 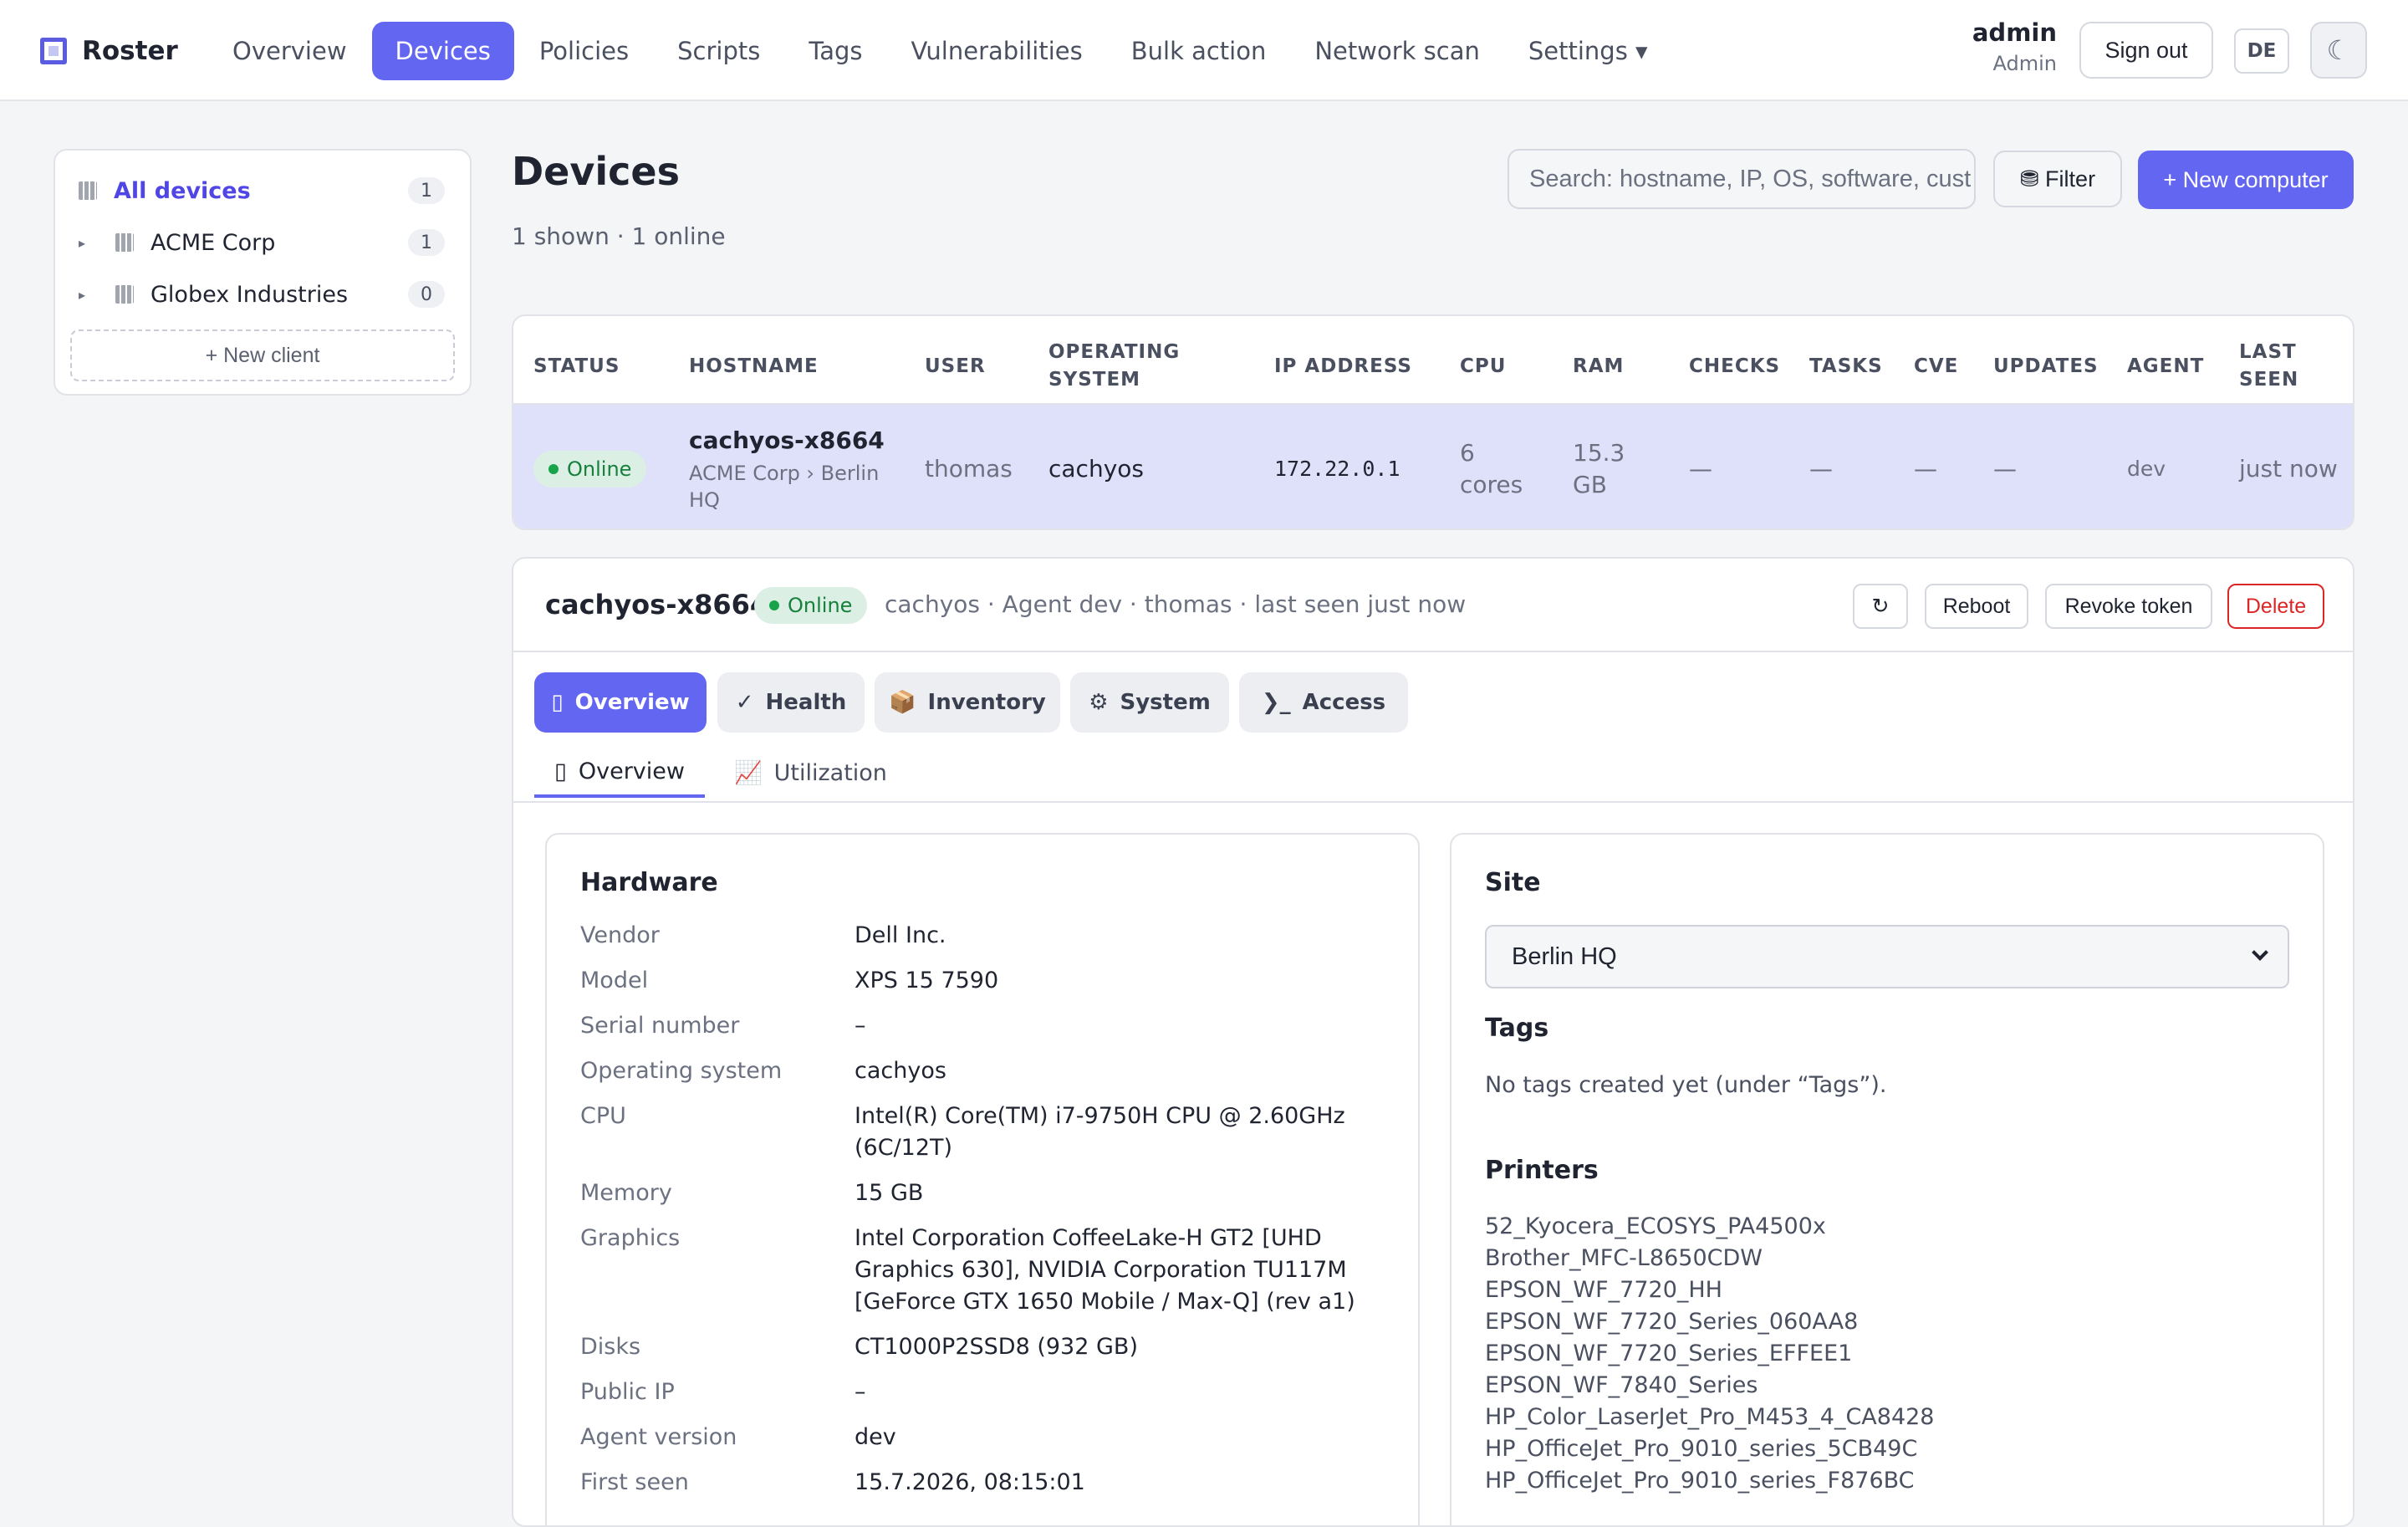 I want to click on sidebar-item-globex-industries: ▸ Globex Industries 0, so click(x=262, y=295).